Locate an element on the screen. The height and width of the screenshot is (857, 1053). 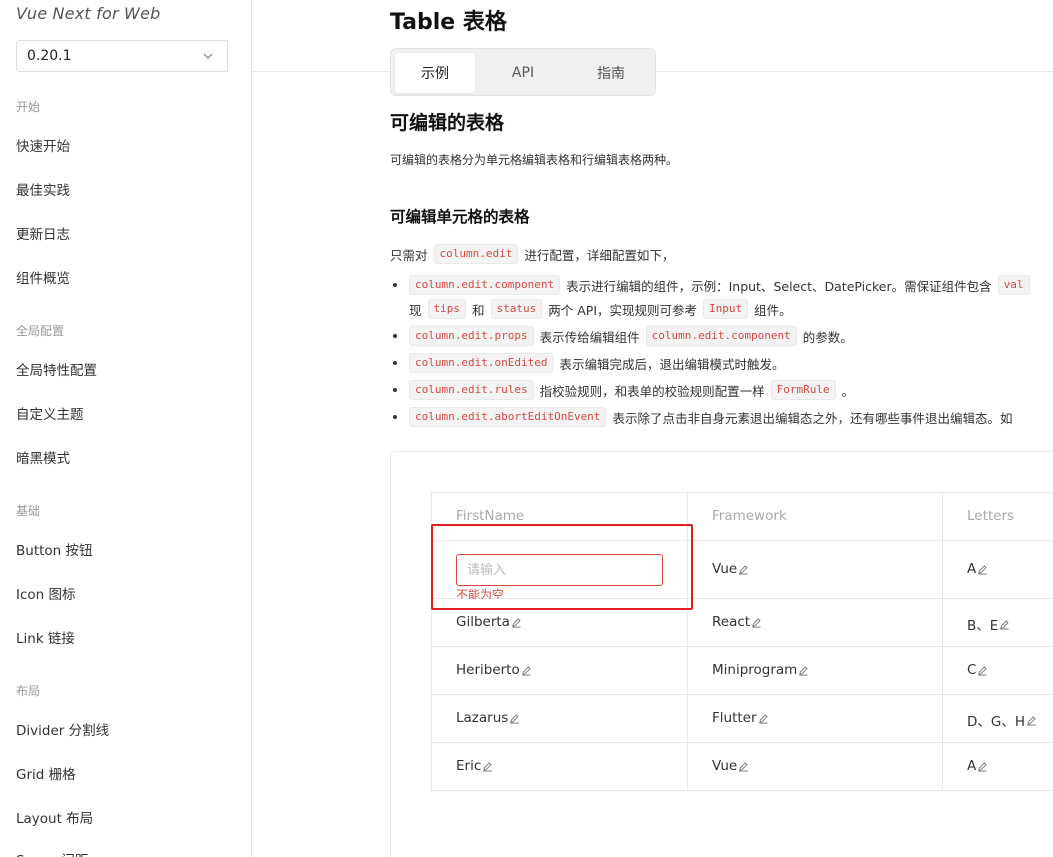
inline-code: column.edit is located at coordinates (476, 254).